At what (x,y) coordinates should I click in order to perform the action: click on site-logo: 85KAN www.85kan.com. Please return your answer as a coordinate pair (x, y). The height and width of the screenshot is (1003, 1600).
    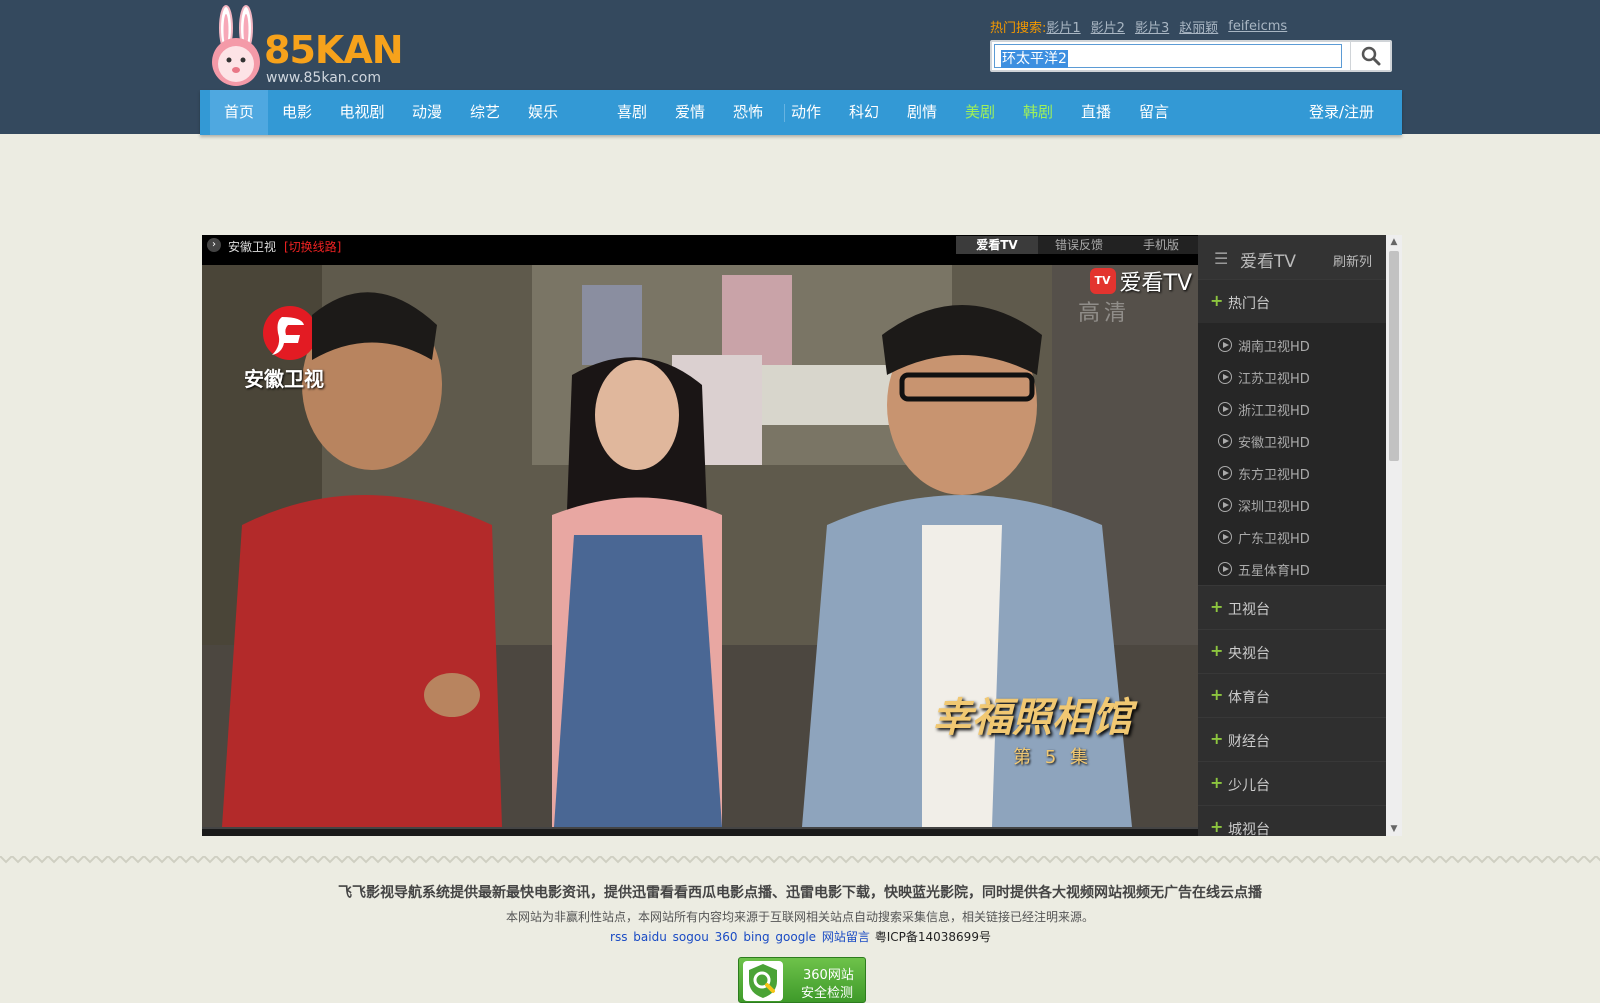
    Looking at the image, I should click on (306, 46).